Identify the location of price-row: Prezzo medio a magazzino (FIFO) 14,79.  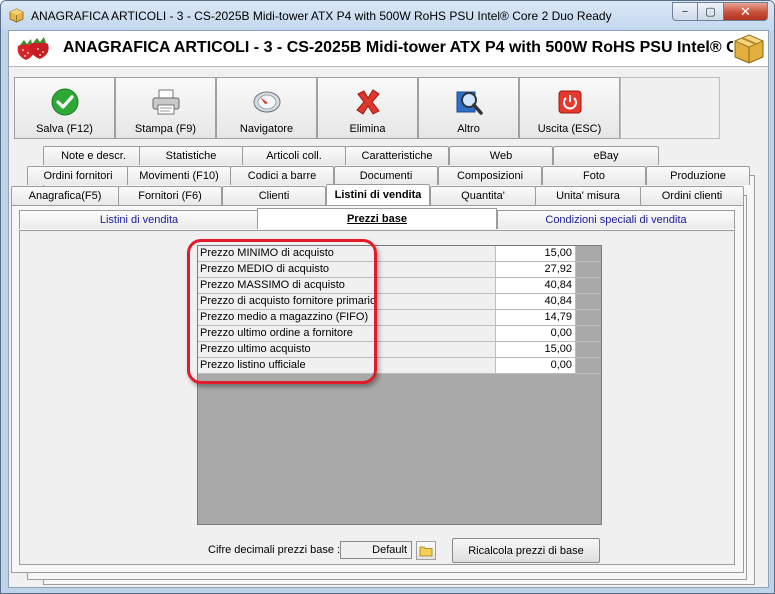
(399, 318).